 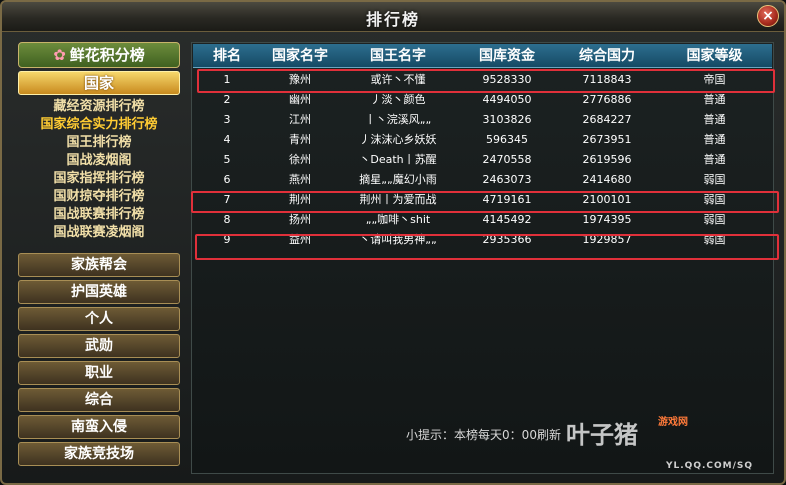 I want to click on close-button: ×, so click(x=768, y=16).